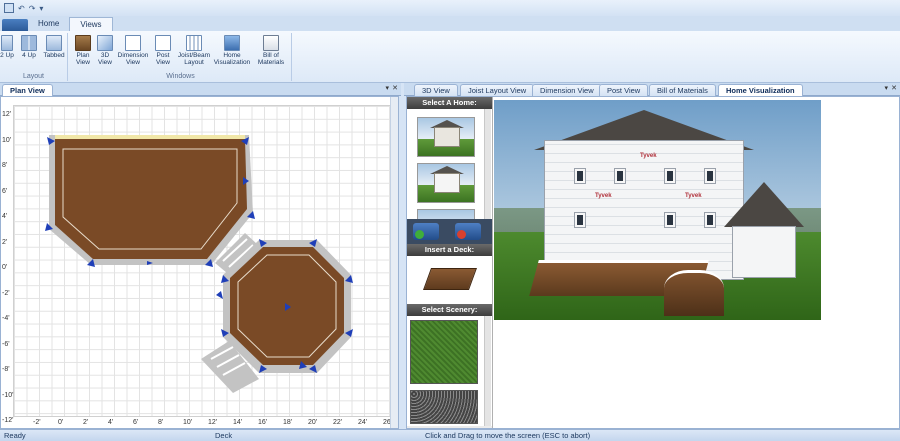 The width and height of the screenshot is (900, 441). Describe the element at coordinates (41, 8) in the screenshot. I see `qat-dropdown-icon: ▾` at that location.